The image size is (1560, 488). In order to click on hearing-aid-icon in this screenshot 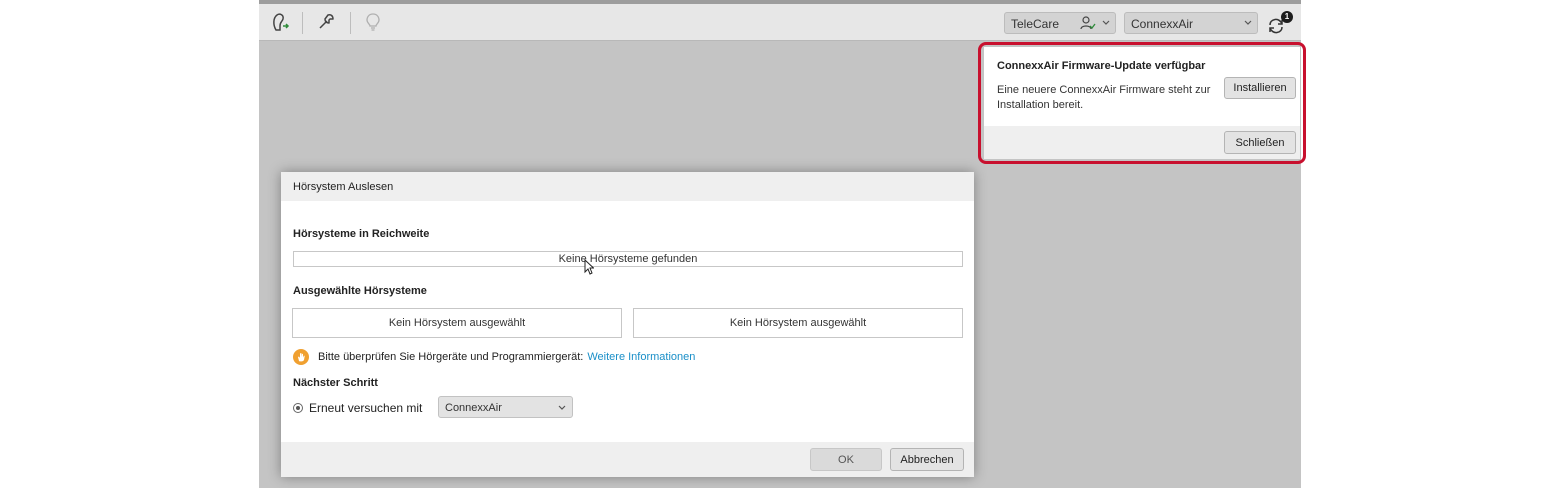, I will do `click(281, 22)`.